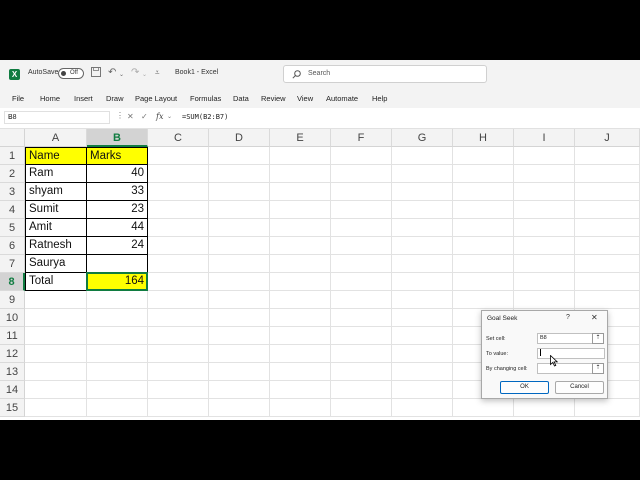 This screenshot has height=480, width=640. I want to click on by-changing-cell-field, so click(565, 368).